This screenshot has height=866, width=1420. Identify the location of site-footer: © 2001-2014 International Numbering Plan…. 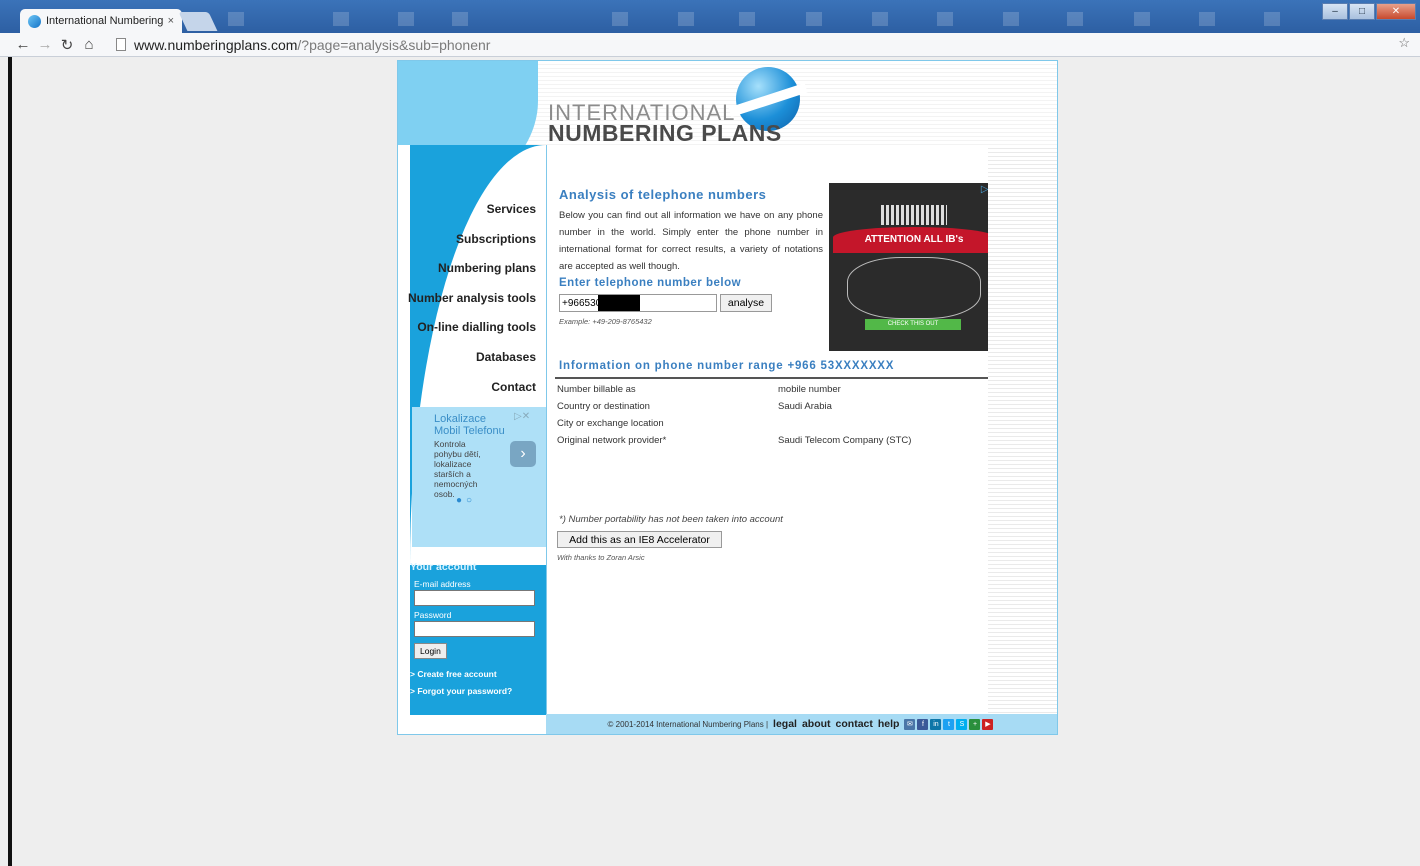
(801, 724).